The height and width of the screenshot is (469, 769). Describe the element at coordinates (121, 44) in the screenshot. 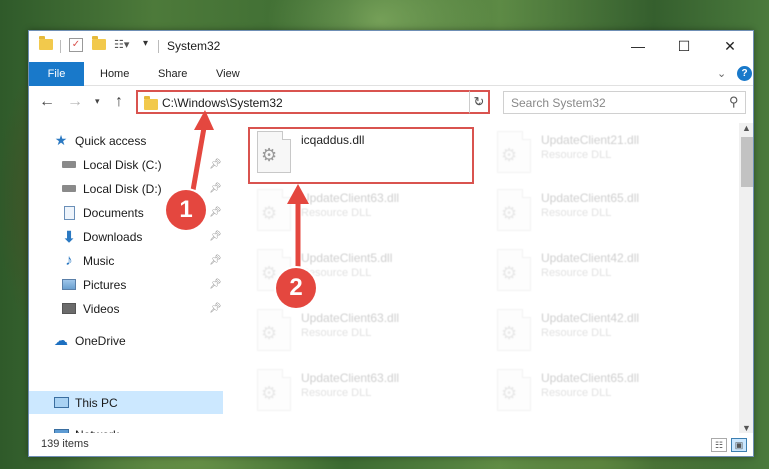

I see `customize-toolbar-icon: ☷▾` at that location.